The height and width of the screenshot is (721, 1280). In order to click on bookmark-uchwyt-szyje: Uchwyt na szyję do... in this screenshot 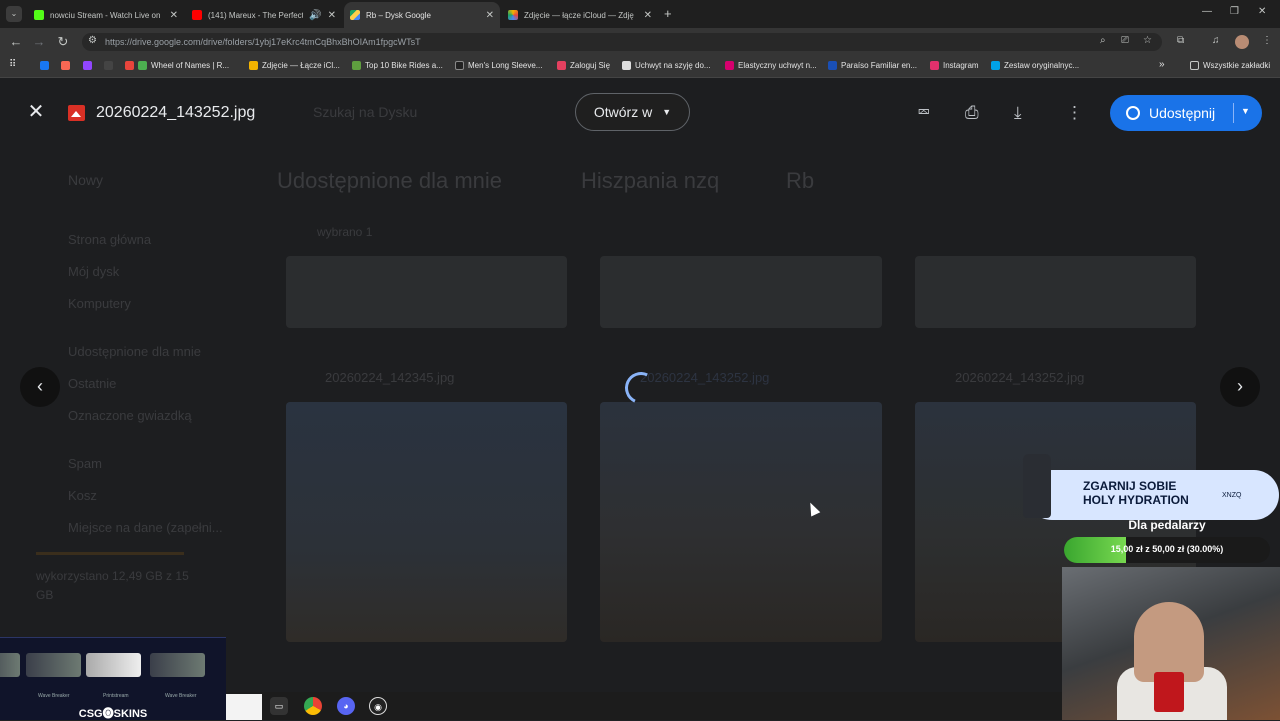, I will do `click(666, 65)`.